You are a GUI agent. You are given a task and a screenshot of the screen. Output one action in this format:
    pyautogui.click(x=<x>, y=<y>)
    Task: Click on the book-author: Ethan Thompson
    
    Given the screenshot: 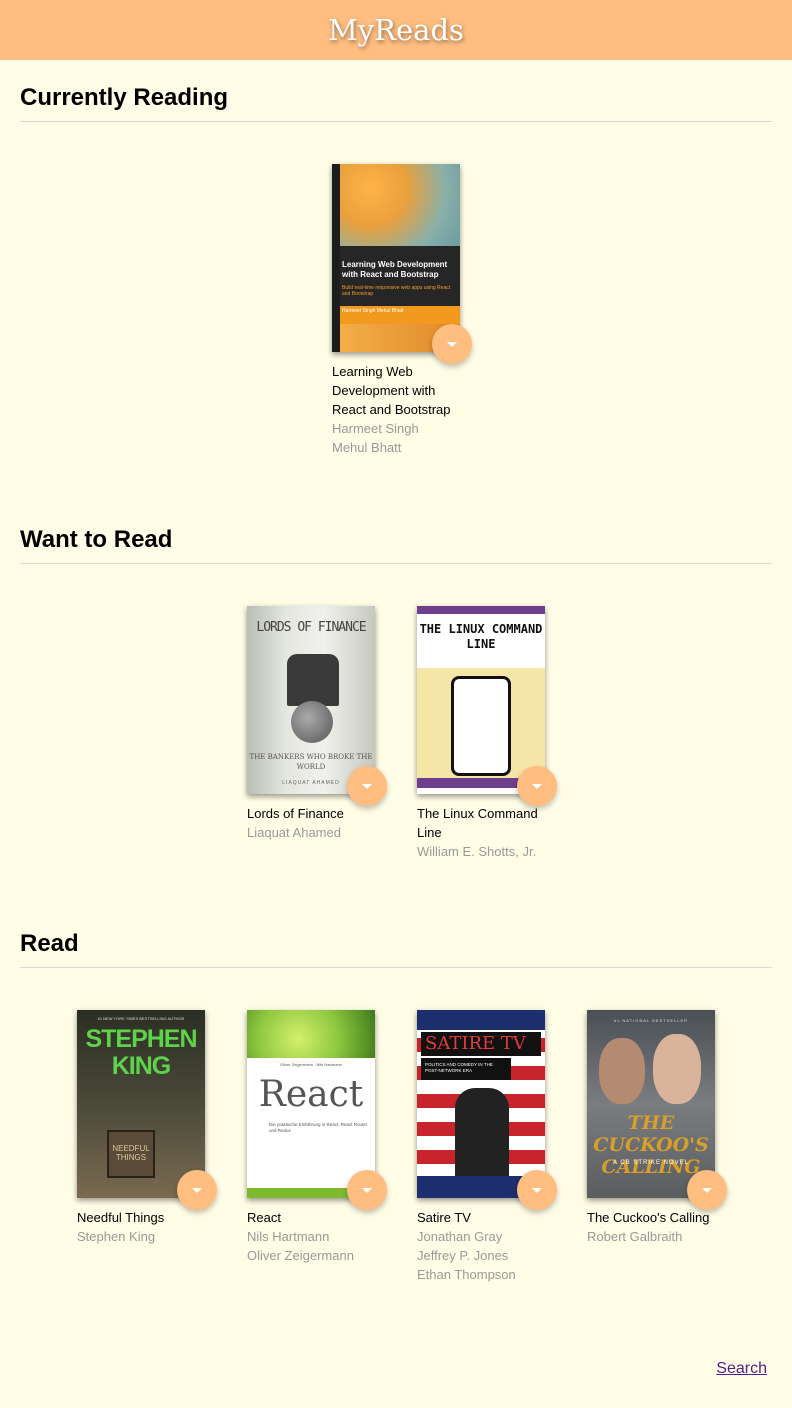 What is the action you would take?
    pyautogui.click(x=466, y=1274)
    